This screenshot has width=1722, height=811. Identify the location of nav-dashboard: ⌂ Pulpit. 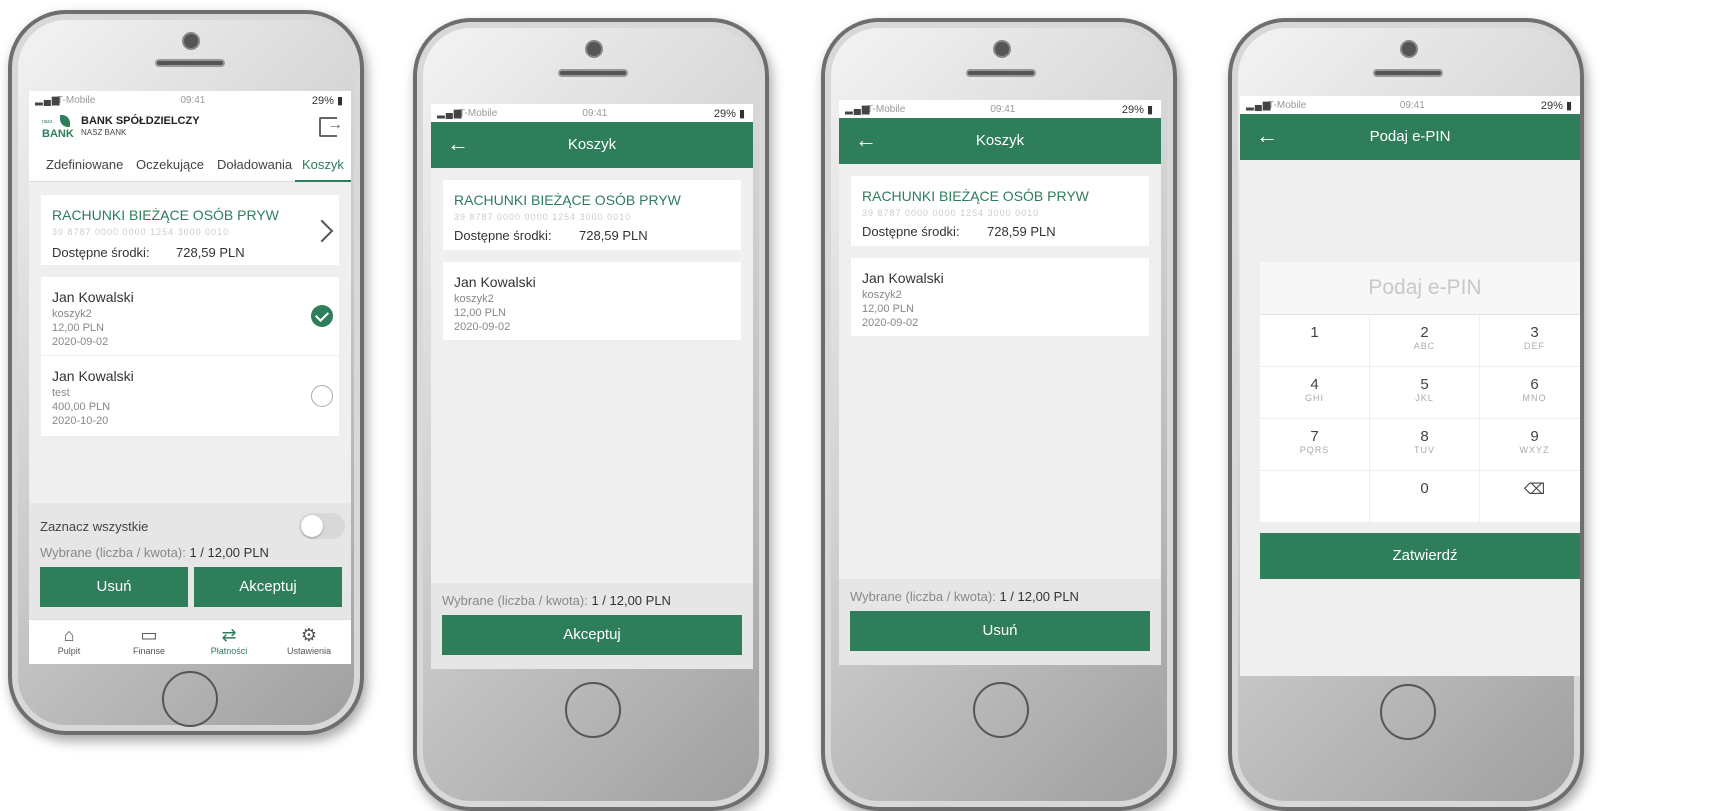
(69, 640).